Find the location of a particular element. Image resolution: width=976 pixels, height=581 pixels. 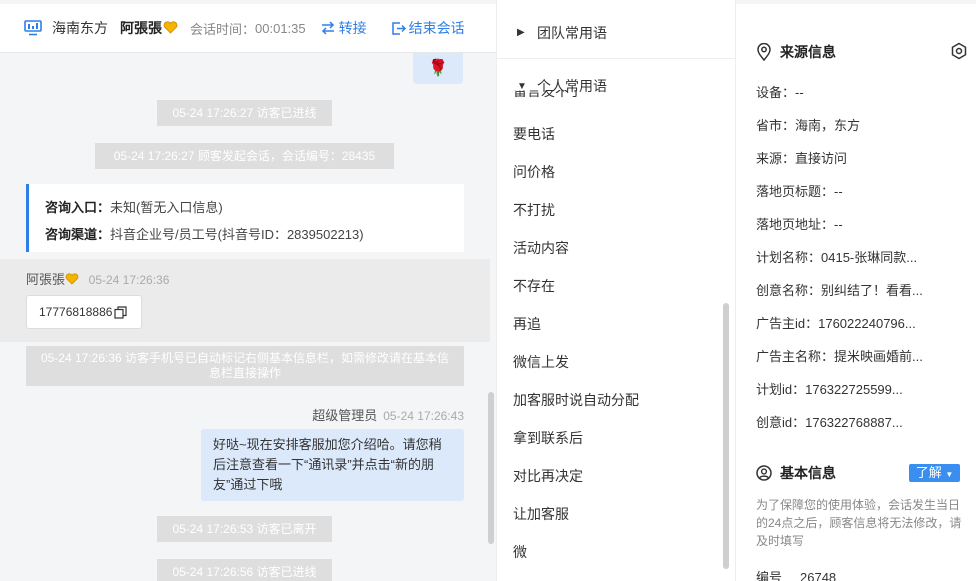

agent-message-time: 05-24 17:26:43 is located at coordinates (423, 416).